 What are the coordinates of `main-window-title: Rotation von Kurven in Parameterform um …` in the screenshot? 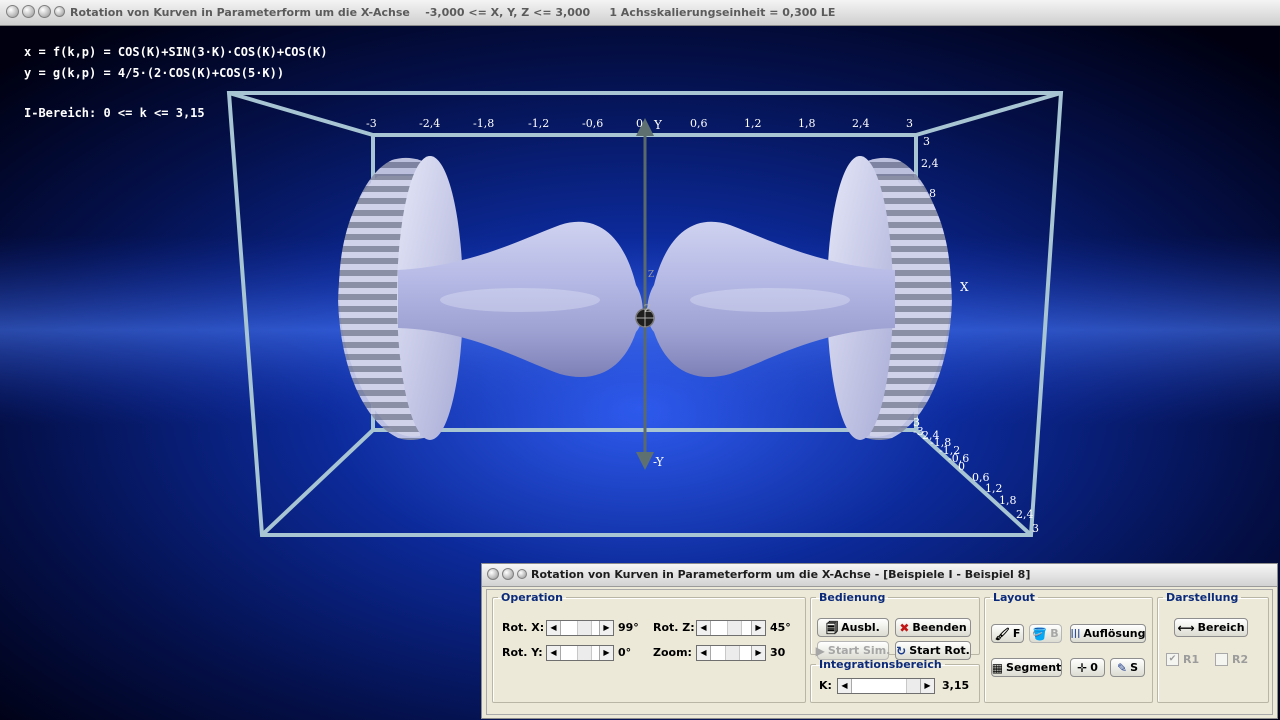 It's located at (453, 12).